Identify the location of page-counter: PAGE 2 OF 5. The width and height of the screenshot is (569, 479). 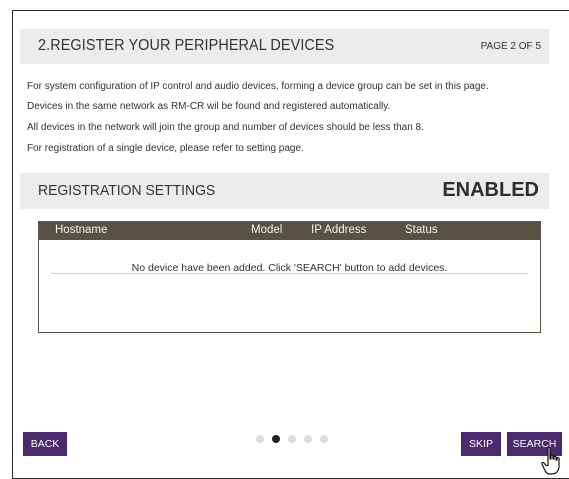
(510, 46).